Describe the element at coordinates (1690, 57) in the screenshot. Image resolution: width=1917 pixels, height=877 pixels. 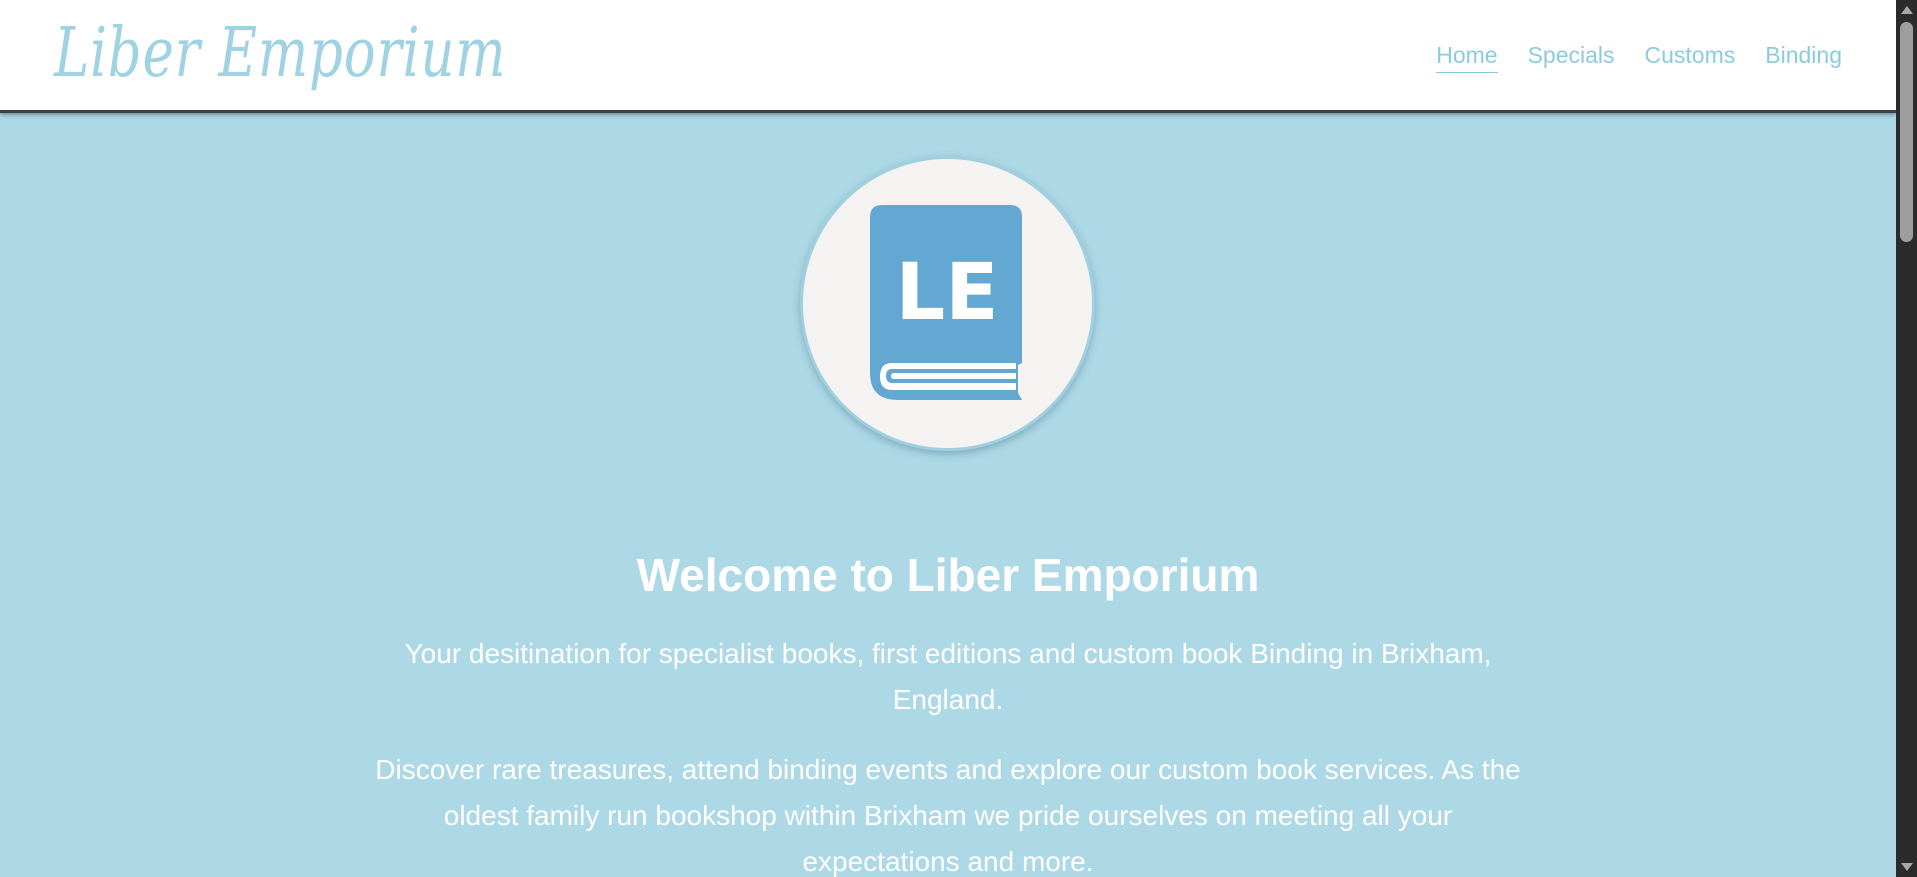
I see `nav-customs: Customs` at that location.